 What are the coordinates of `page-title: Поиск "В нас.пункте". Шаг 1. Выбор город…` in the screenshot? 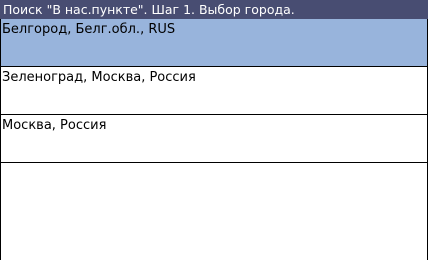 It's located at (214, 9).